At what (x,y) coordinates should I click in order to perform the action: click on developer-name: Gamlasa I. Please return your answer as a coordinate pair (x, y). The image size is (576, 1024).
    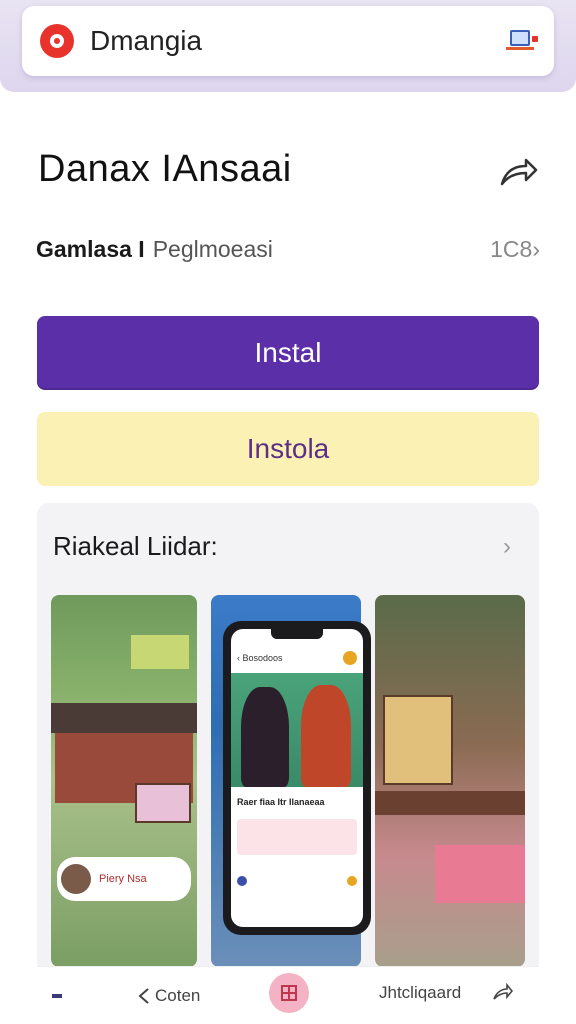
    Looking at the image, I should click on (90, 249).